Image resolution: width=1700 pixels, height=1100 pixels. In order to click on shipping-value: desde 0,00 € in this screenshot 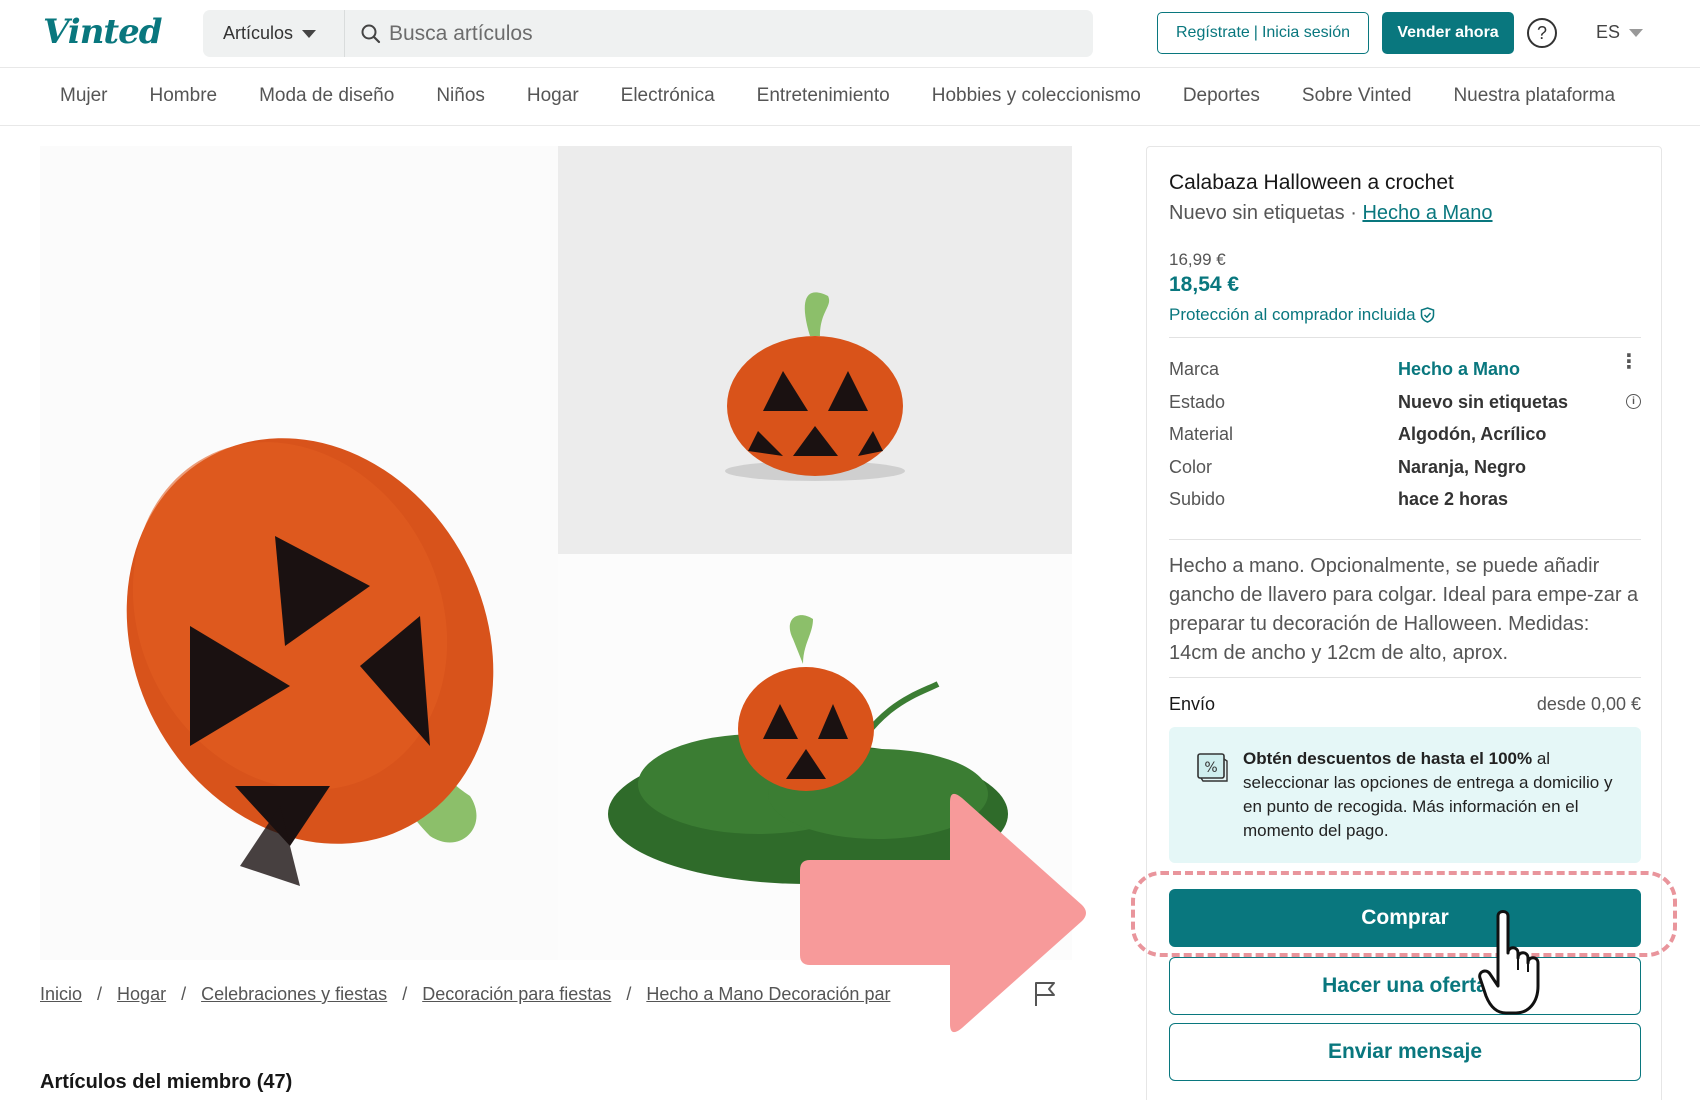, I will do `click(1588, 704)`.